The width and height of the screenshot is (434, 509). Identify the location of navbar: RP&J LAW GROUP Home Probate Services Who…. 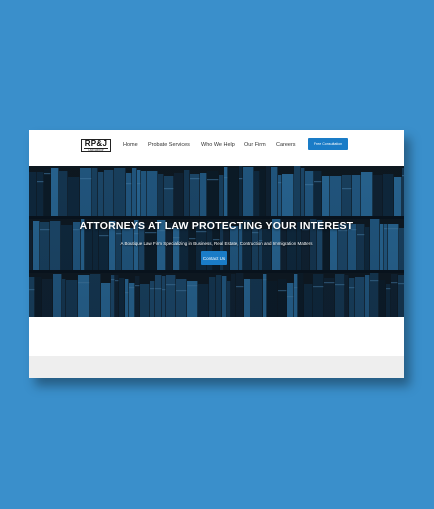
(216, 148).